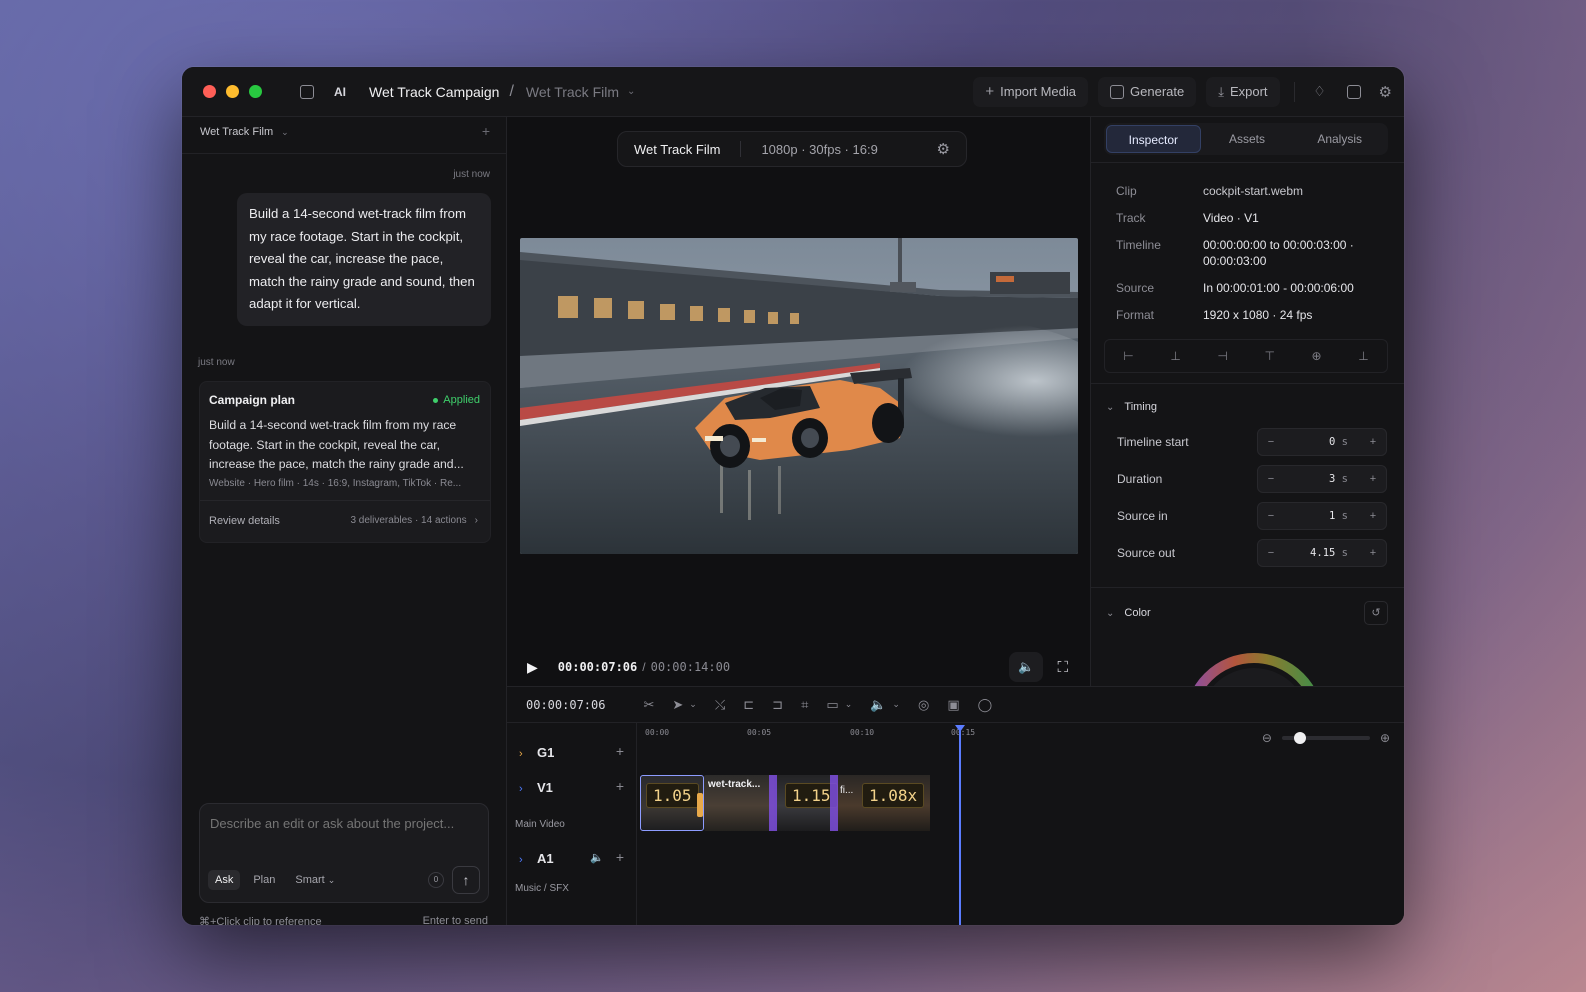  Describe the element at coordinates (232, 91) in the screenshot. I see `minimize-window-button` at that location.